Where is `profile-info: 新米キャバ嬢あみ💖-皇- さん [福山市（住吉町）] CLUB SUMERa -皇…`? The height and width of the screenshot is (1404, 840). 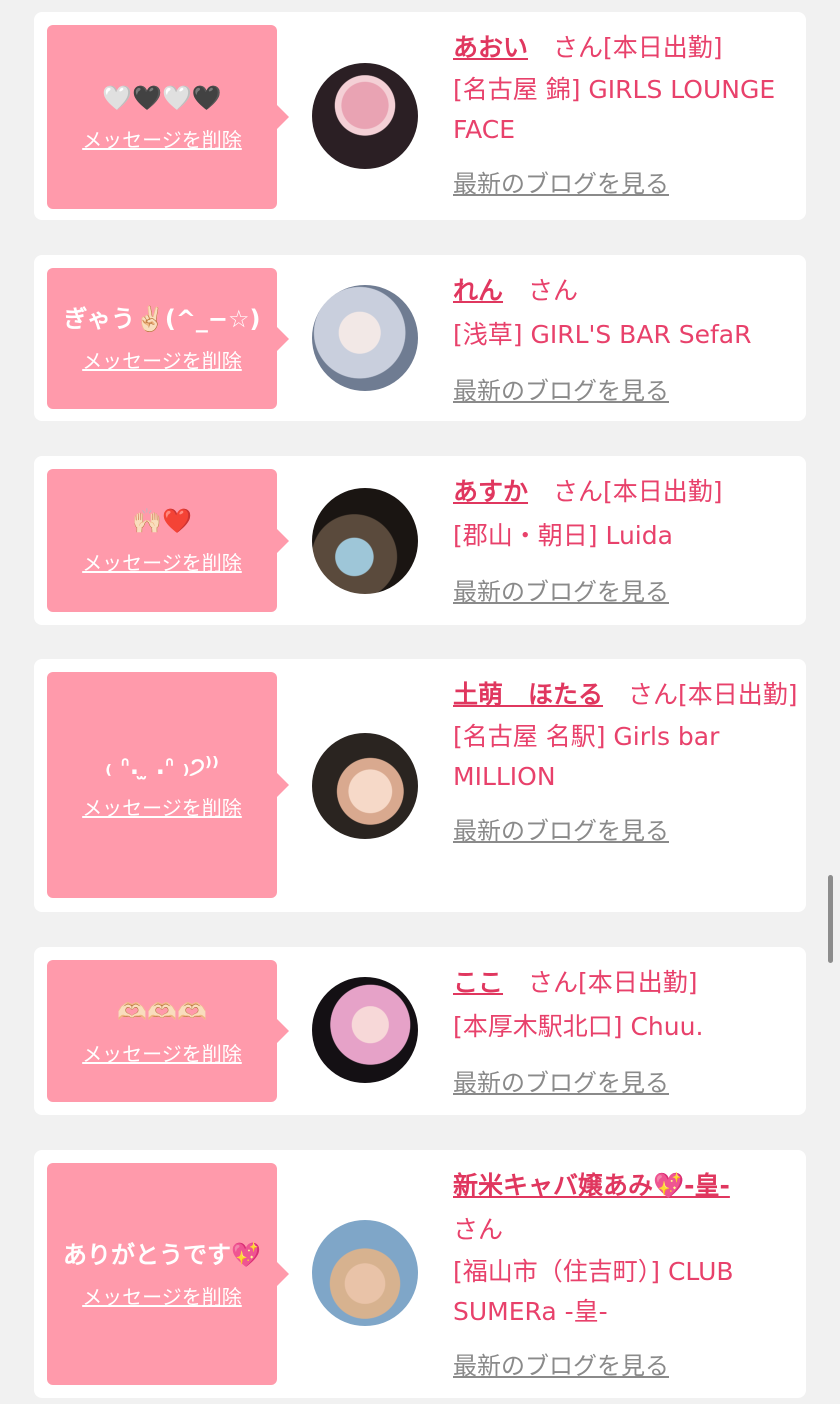 profile-info: 新米キャバ嬢あみ💖-皇- さん [福山市（住吉町）] CLUB SUMERa -皇… is located at coordinates (625, 1276).